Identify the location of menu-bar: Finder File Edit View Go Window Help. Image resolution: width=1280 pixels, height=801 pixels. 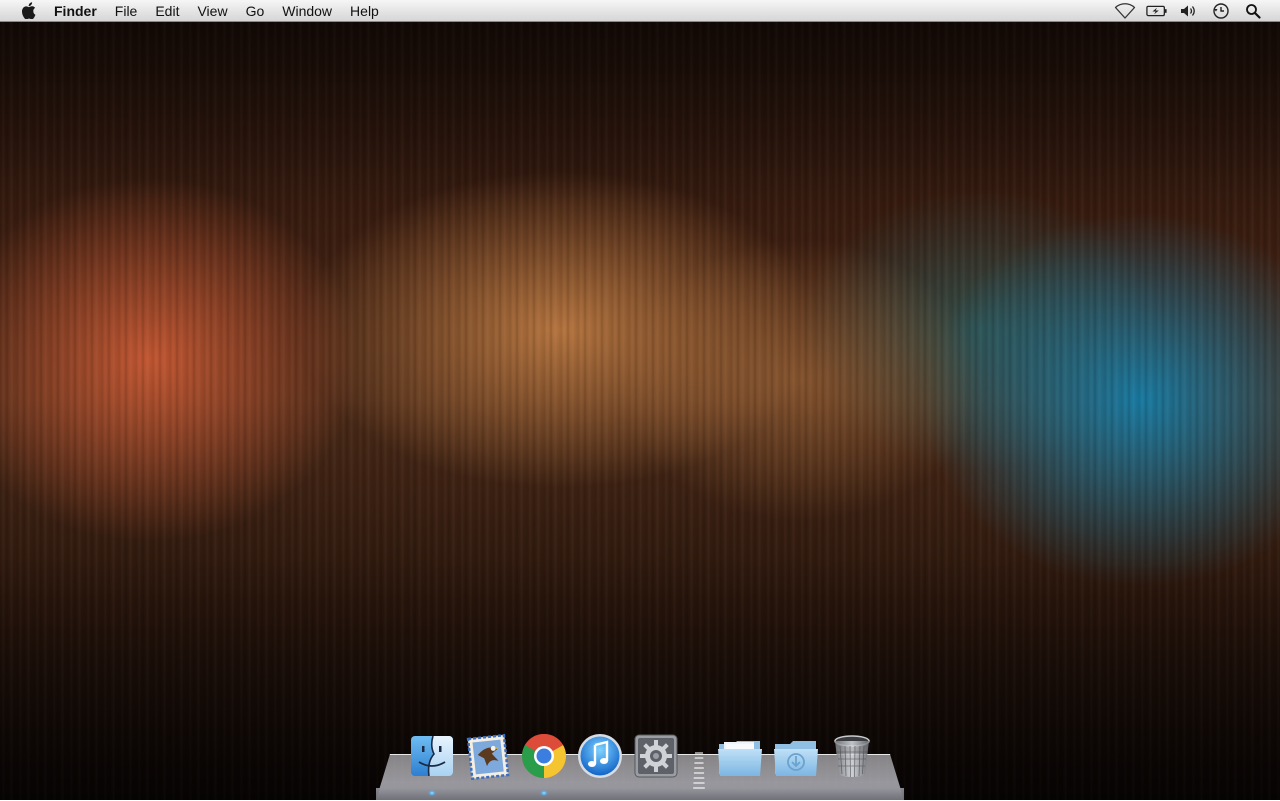
(640, 11).